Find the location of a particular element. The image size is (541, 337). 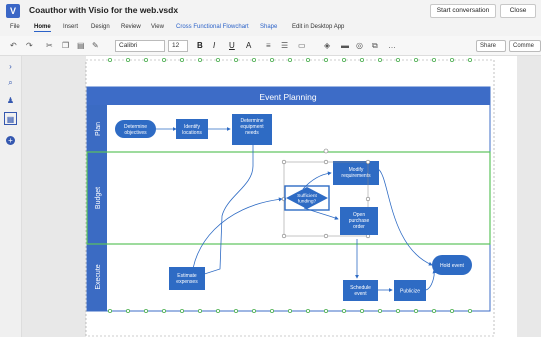

search-icon: ⌕ is located at coordinates (10, 82).